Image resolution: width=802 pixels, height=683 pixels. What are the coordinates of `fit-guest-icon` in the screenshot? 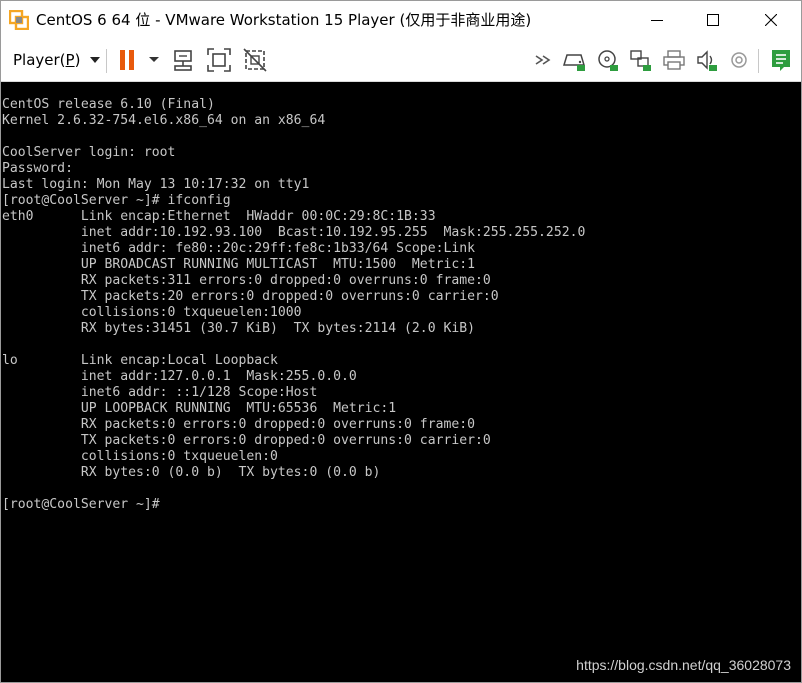 It's located at (219, 60).